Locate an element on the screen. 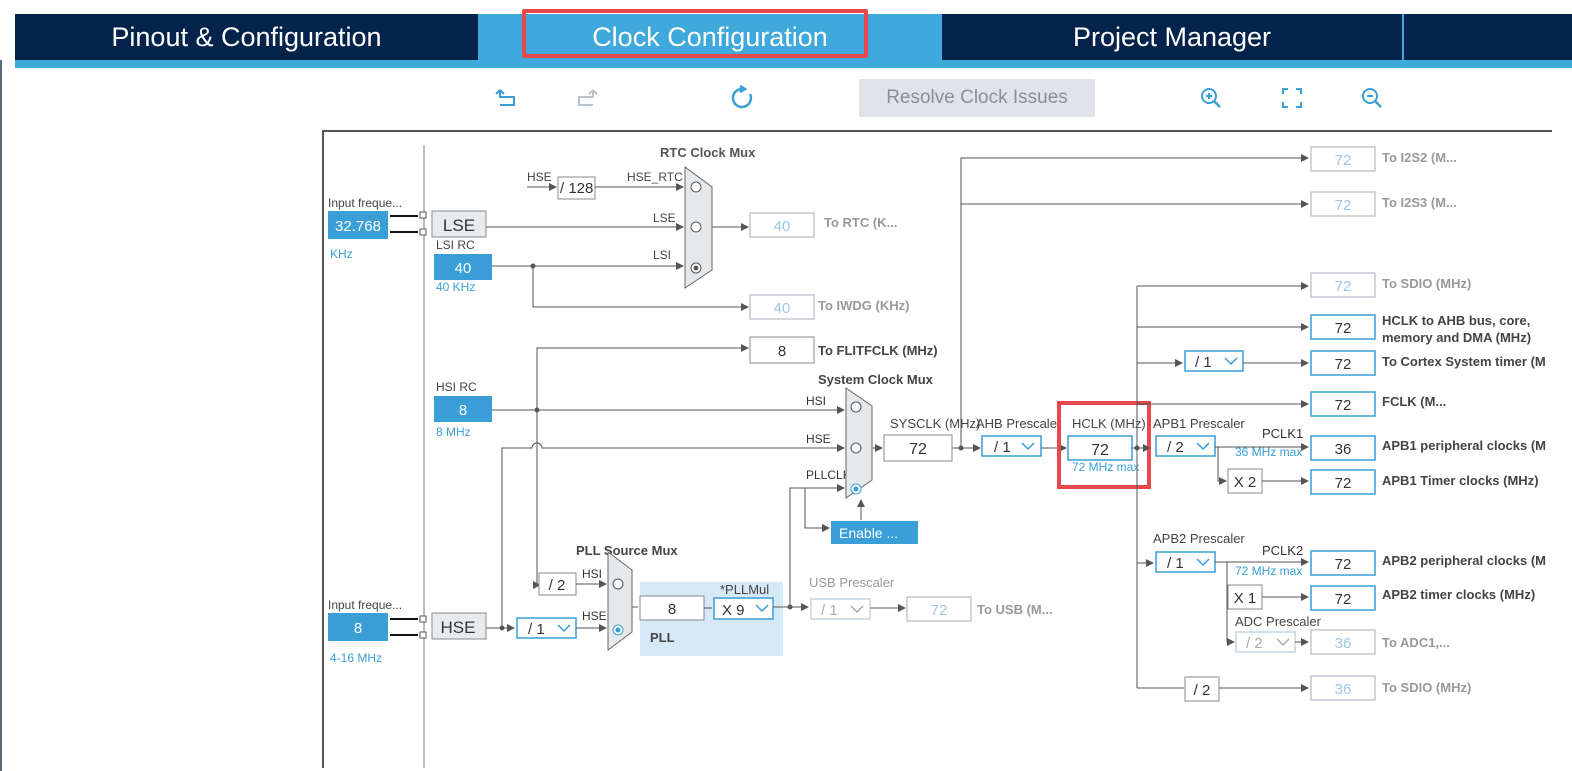 The image size is (1572, 771). output-label-line2: memory and DMA (MHz) is located at coordinates (1456, 337).